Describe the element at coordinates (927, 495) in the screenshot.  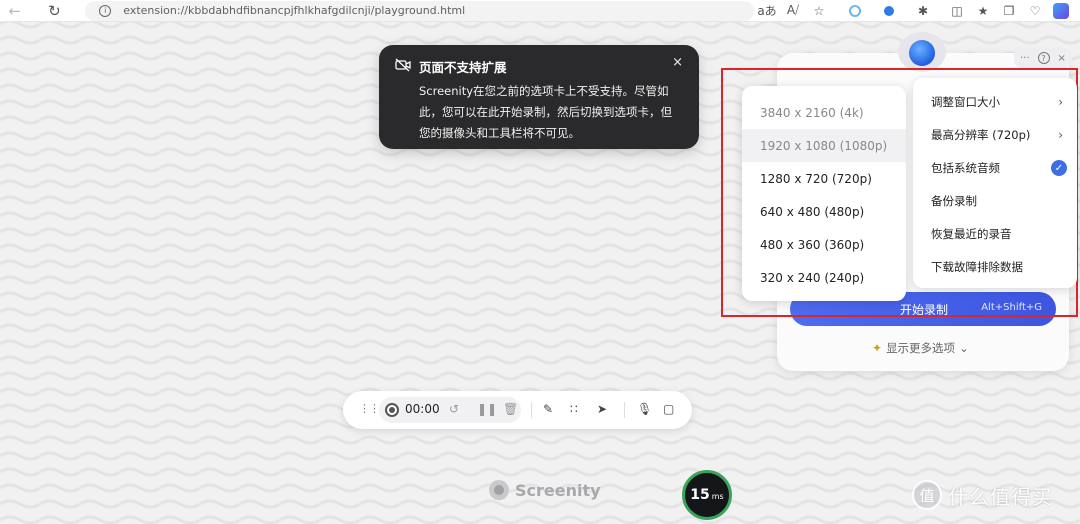
I see `watermark-logo-icon: 值` at that location.